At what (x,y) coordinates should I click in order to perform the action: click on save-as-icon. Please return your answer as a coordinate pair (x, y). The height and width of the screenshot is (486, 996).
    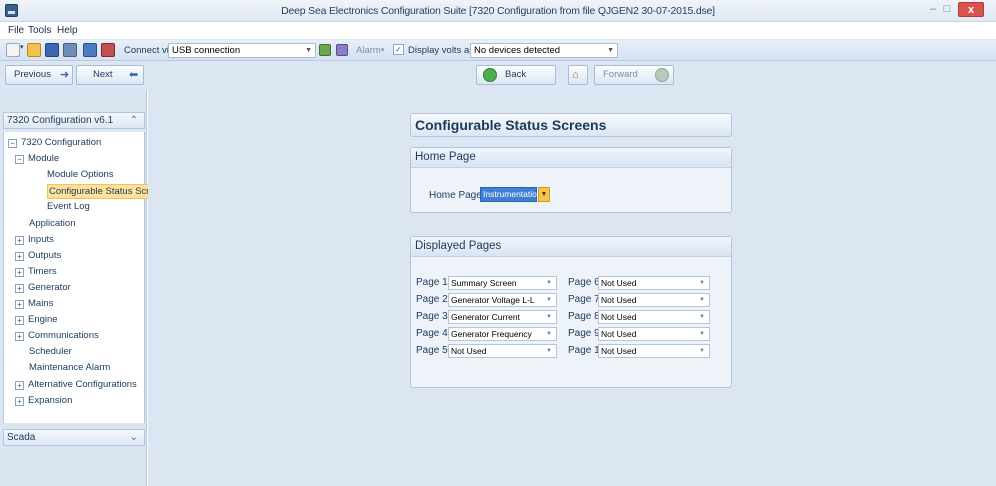
    Looking at the image, I should click on (70, 50).